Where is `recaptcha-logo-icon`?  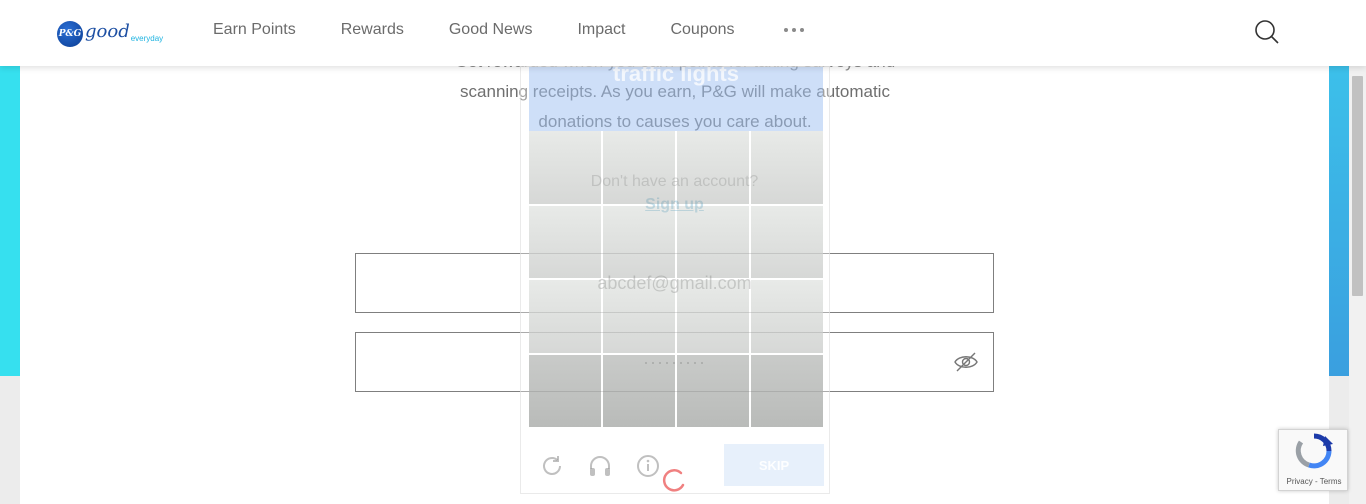
recaptcha-logo-icon is located at coordinates (1314, 451).